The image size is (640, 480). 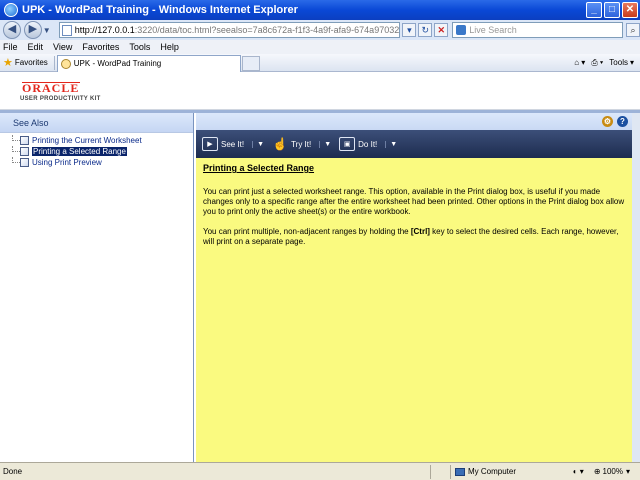 I want to click on browser-tab: UPK - WordPad Training, so click(x=148, y=63).